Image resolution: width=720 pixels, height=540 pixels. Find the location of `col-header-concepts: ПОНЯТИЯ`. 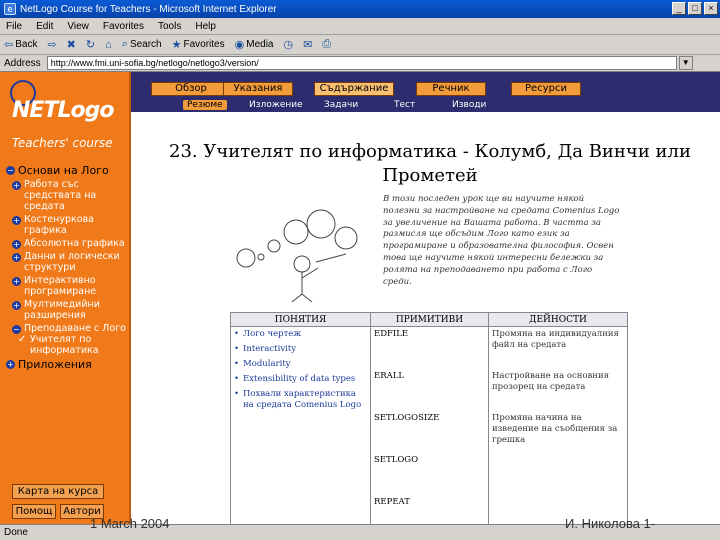

col-header-concepts: ПОНЯТИЯ is located at coordinates (300, 319).